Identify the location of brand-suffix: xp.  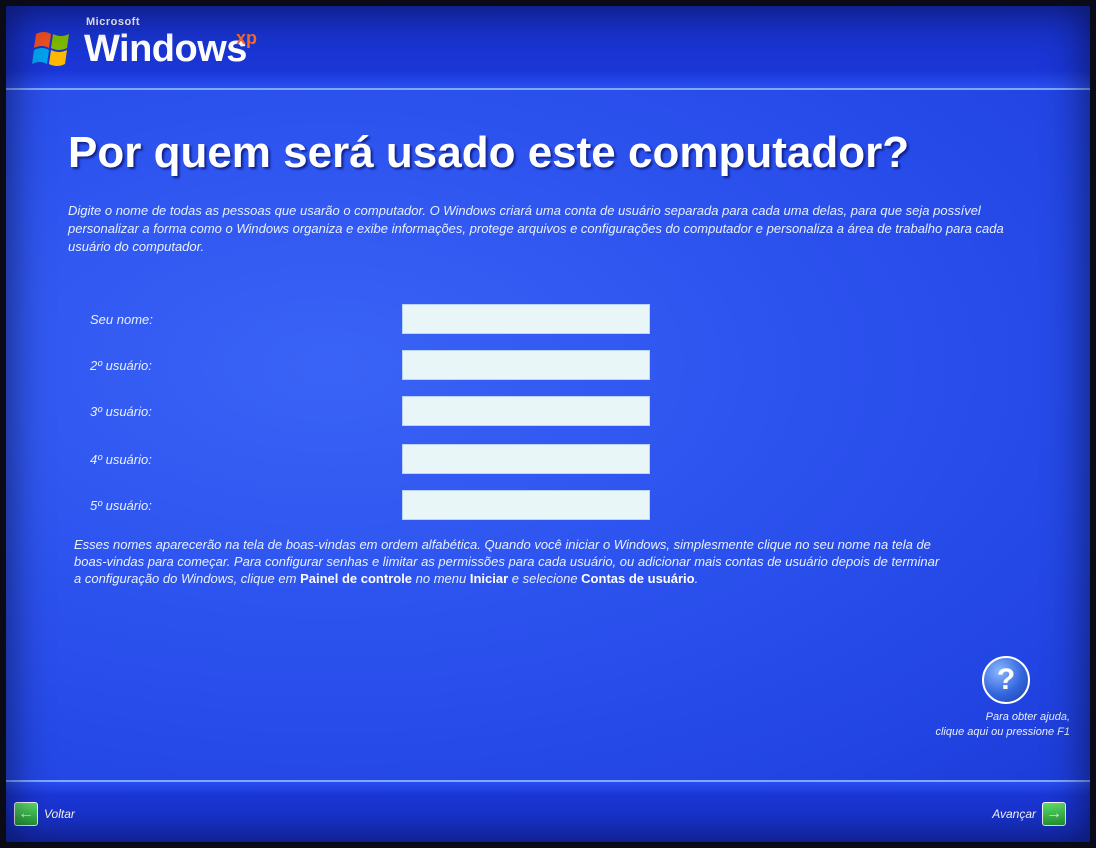
(247, 38).